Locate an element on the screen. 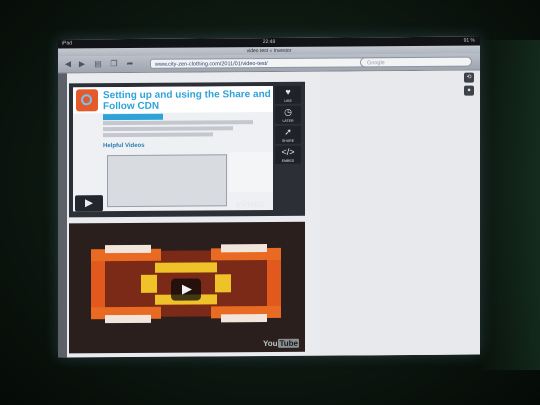 This screenshot has height=405, width=540. pages-icon: ❐ is located at coordinates (114, 64).